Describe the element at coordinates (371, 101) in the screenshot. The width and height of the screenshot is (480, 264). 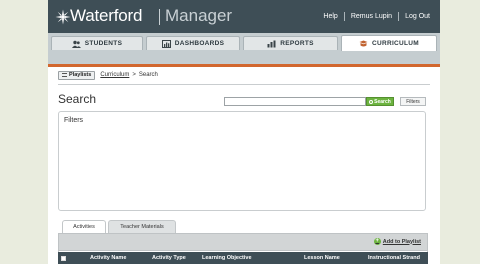
I see `search-icon` at that location.